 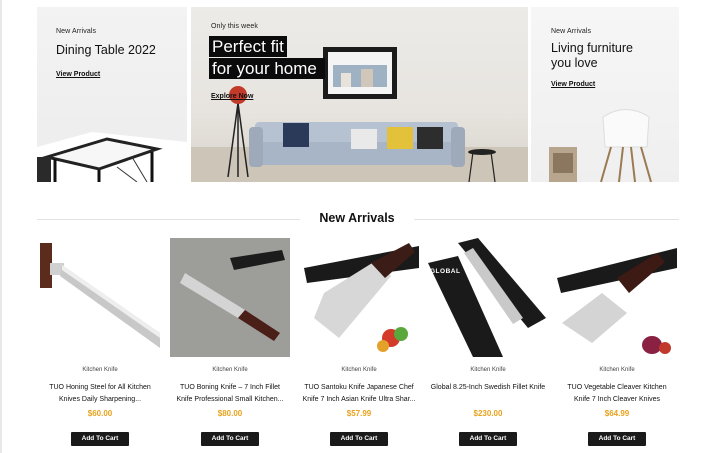 What do you see at coordinates (488, 413) in the screenshot?
I see `product-price: $230.00` at bounding box center [488, 413].